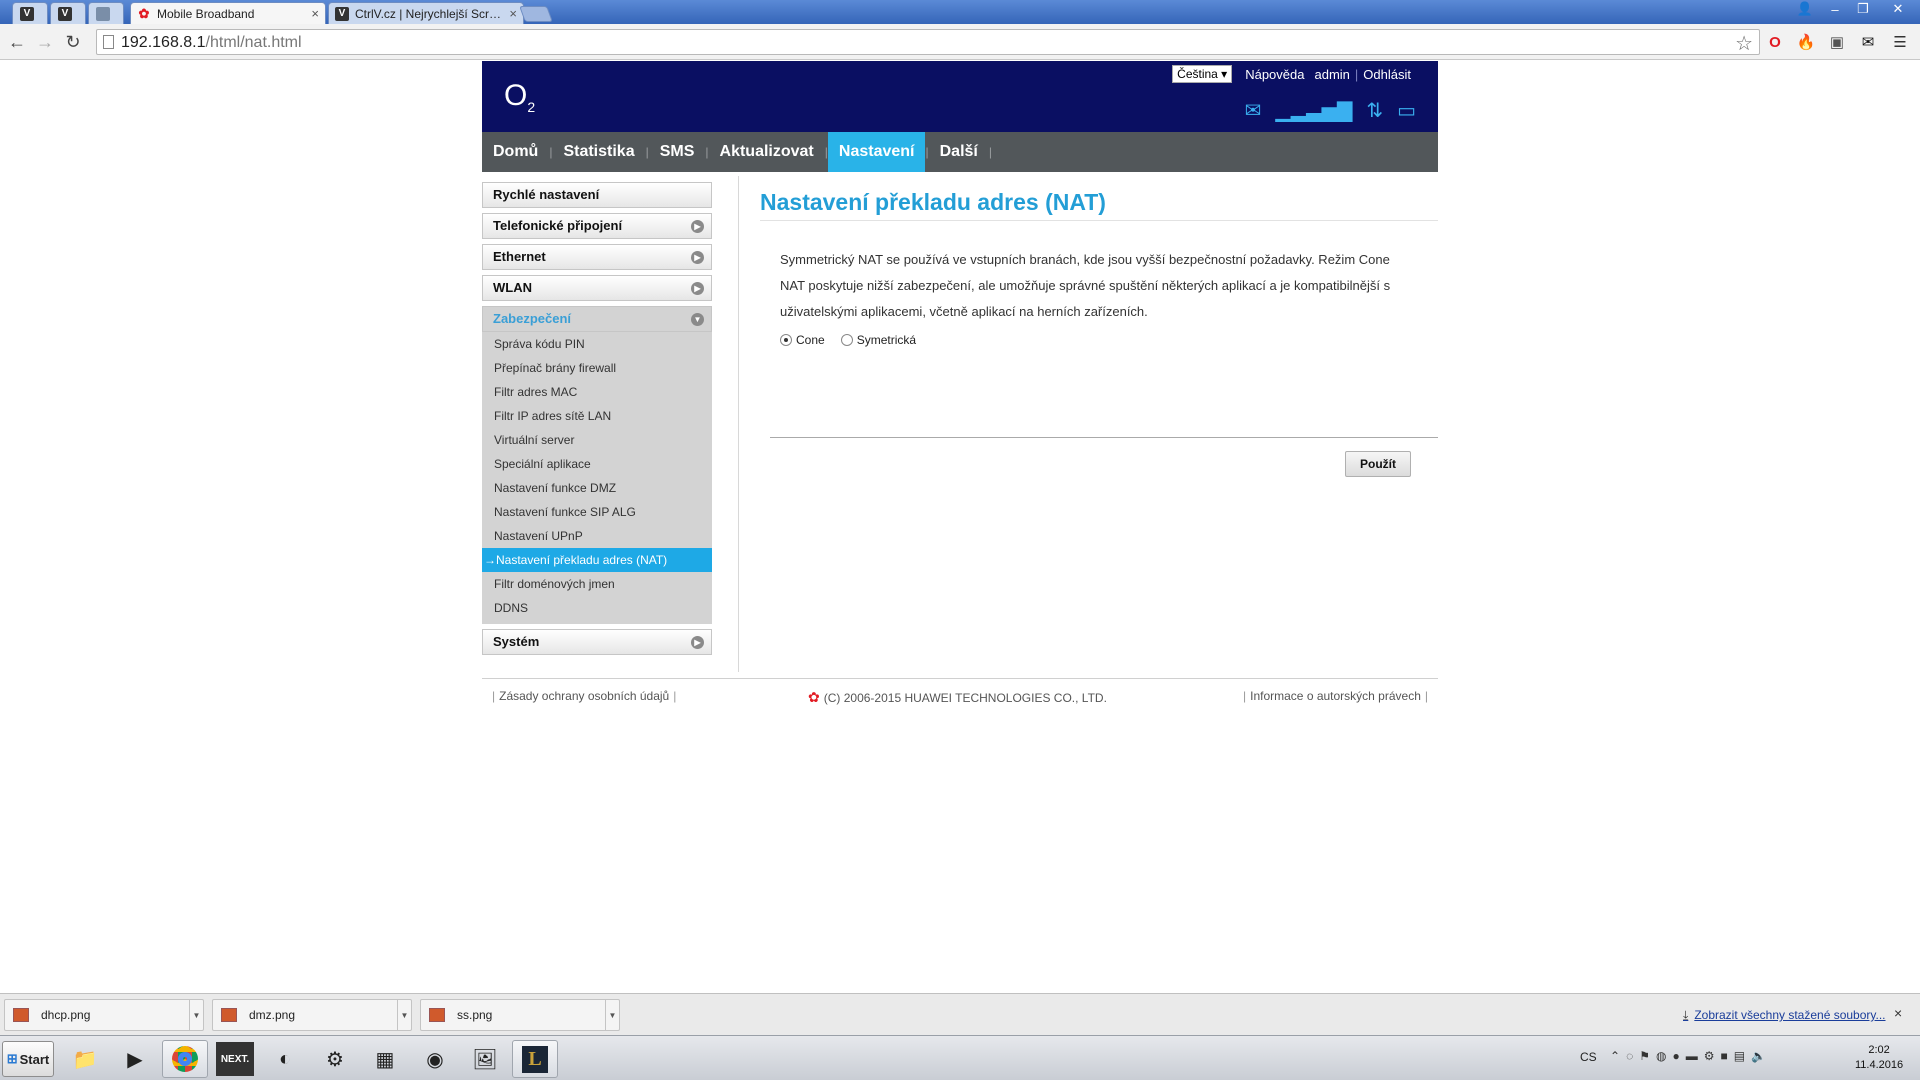 The image size is (1920, 1080). Describe the element at coordinates (68, 13) in the screenshot. I see `browser-tab-pinned-2: V` at that location.